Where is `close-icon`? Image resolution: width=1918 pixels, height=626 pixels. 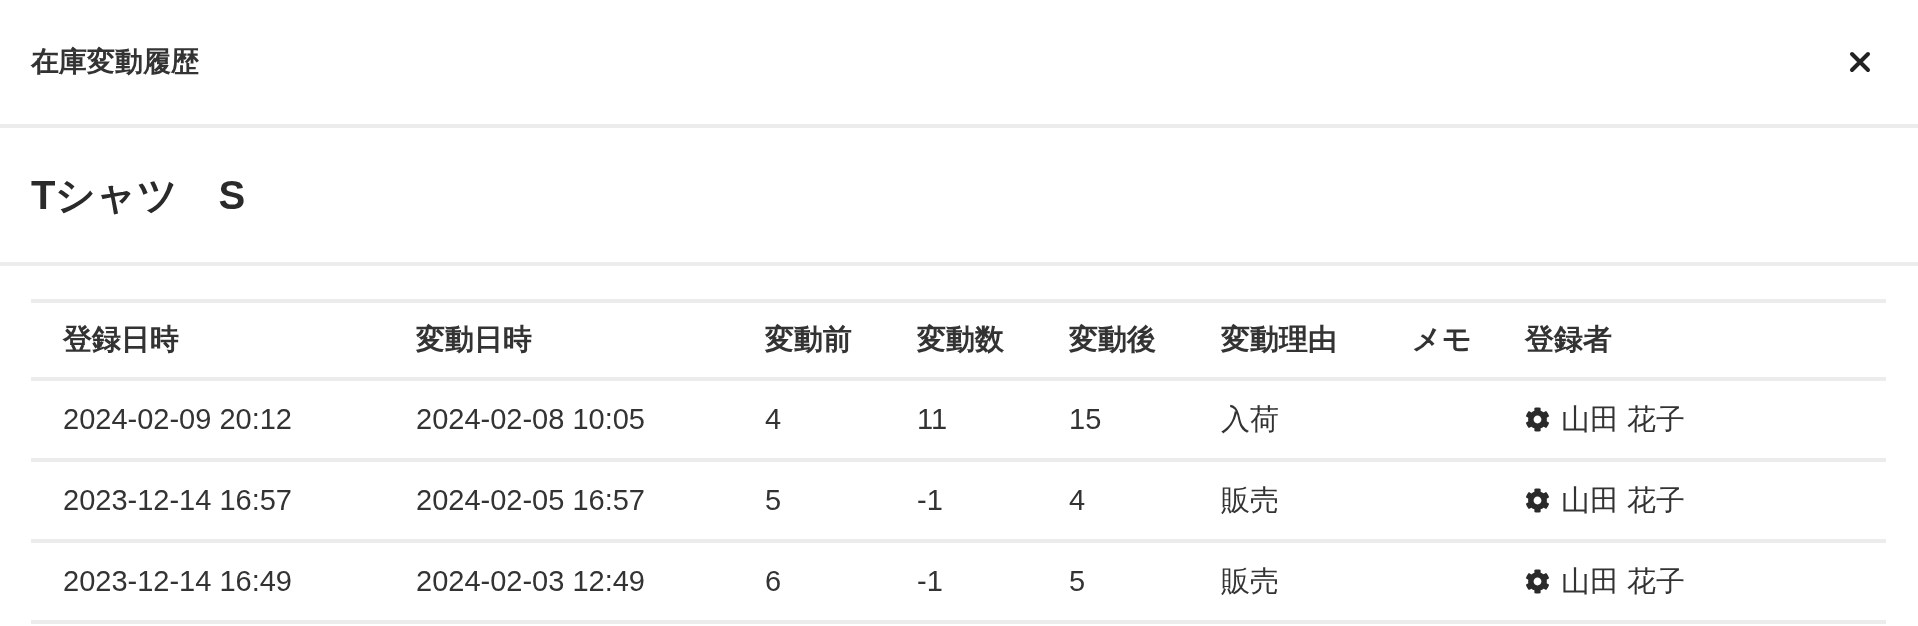
close-icon is located at coordinates (1860, 62).